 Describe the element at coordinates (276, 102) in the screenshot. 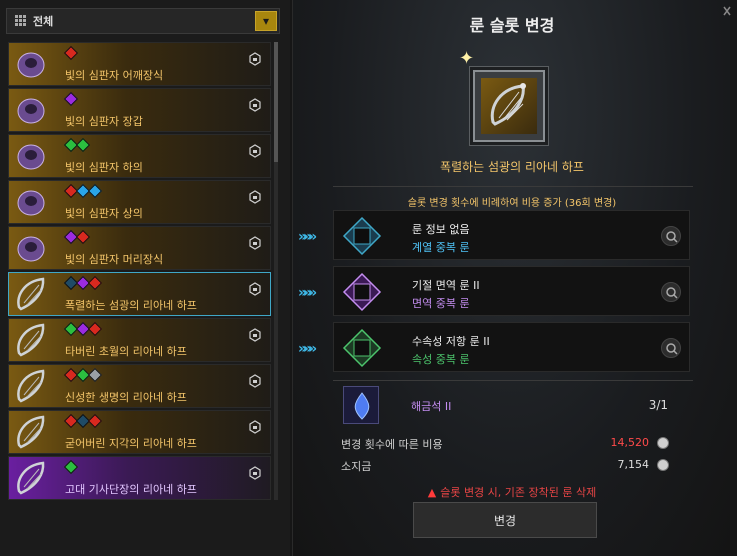

I see `scrollbar-thumb` at that location.